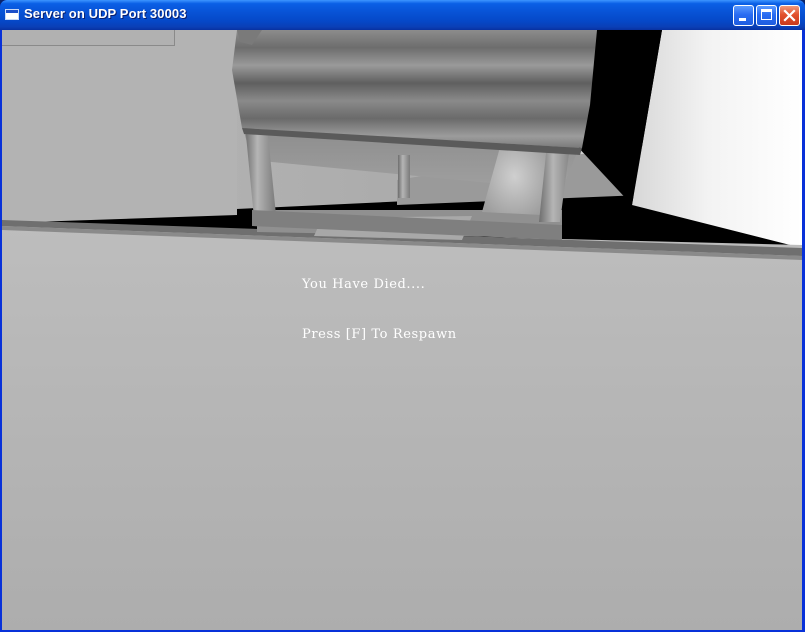 The width and height of the screenshot is (805, 632). I want to click on close-icon, so click(789, 15).